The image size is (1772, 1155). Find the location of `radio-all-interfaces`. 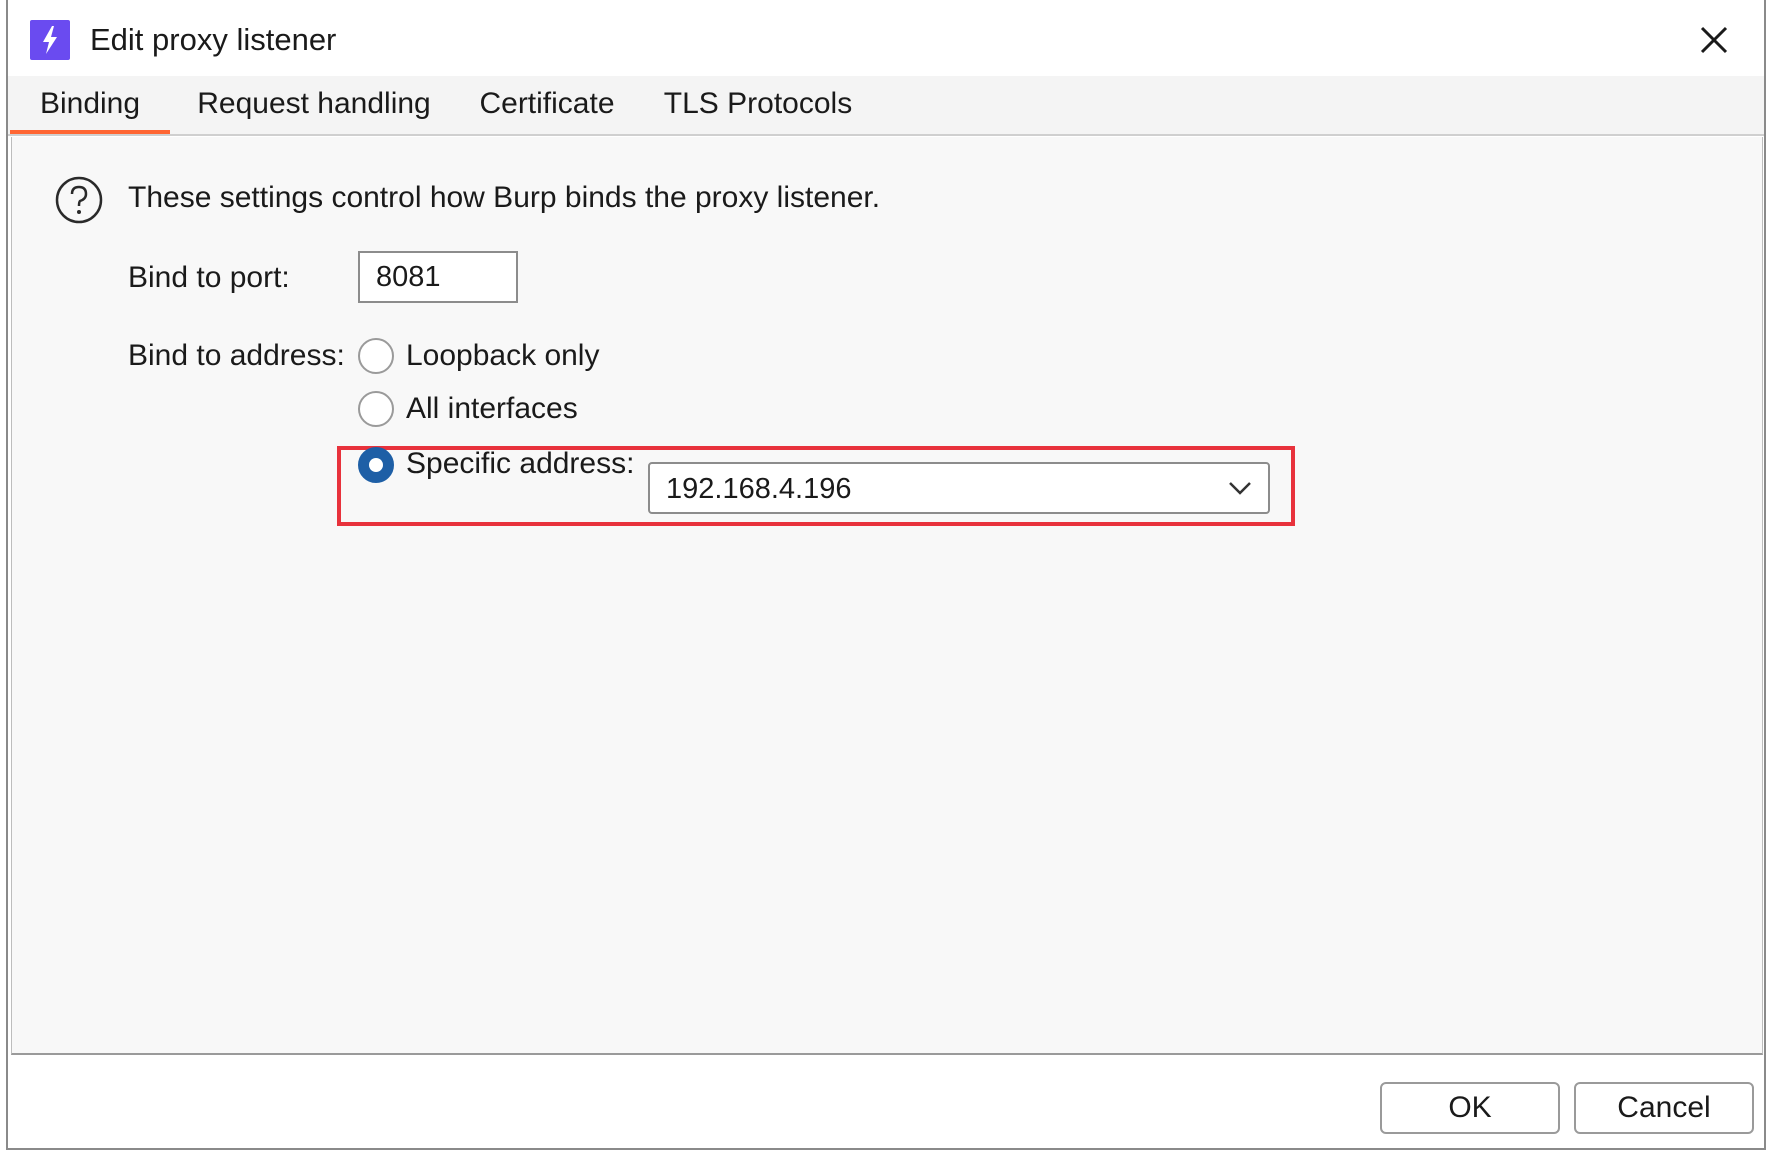

radio-all-interfaces is located at coordinates (376, 409).